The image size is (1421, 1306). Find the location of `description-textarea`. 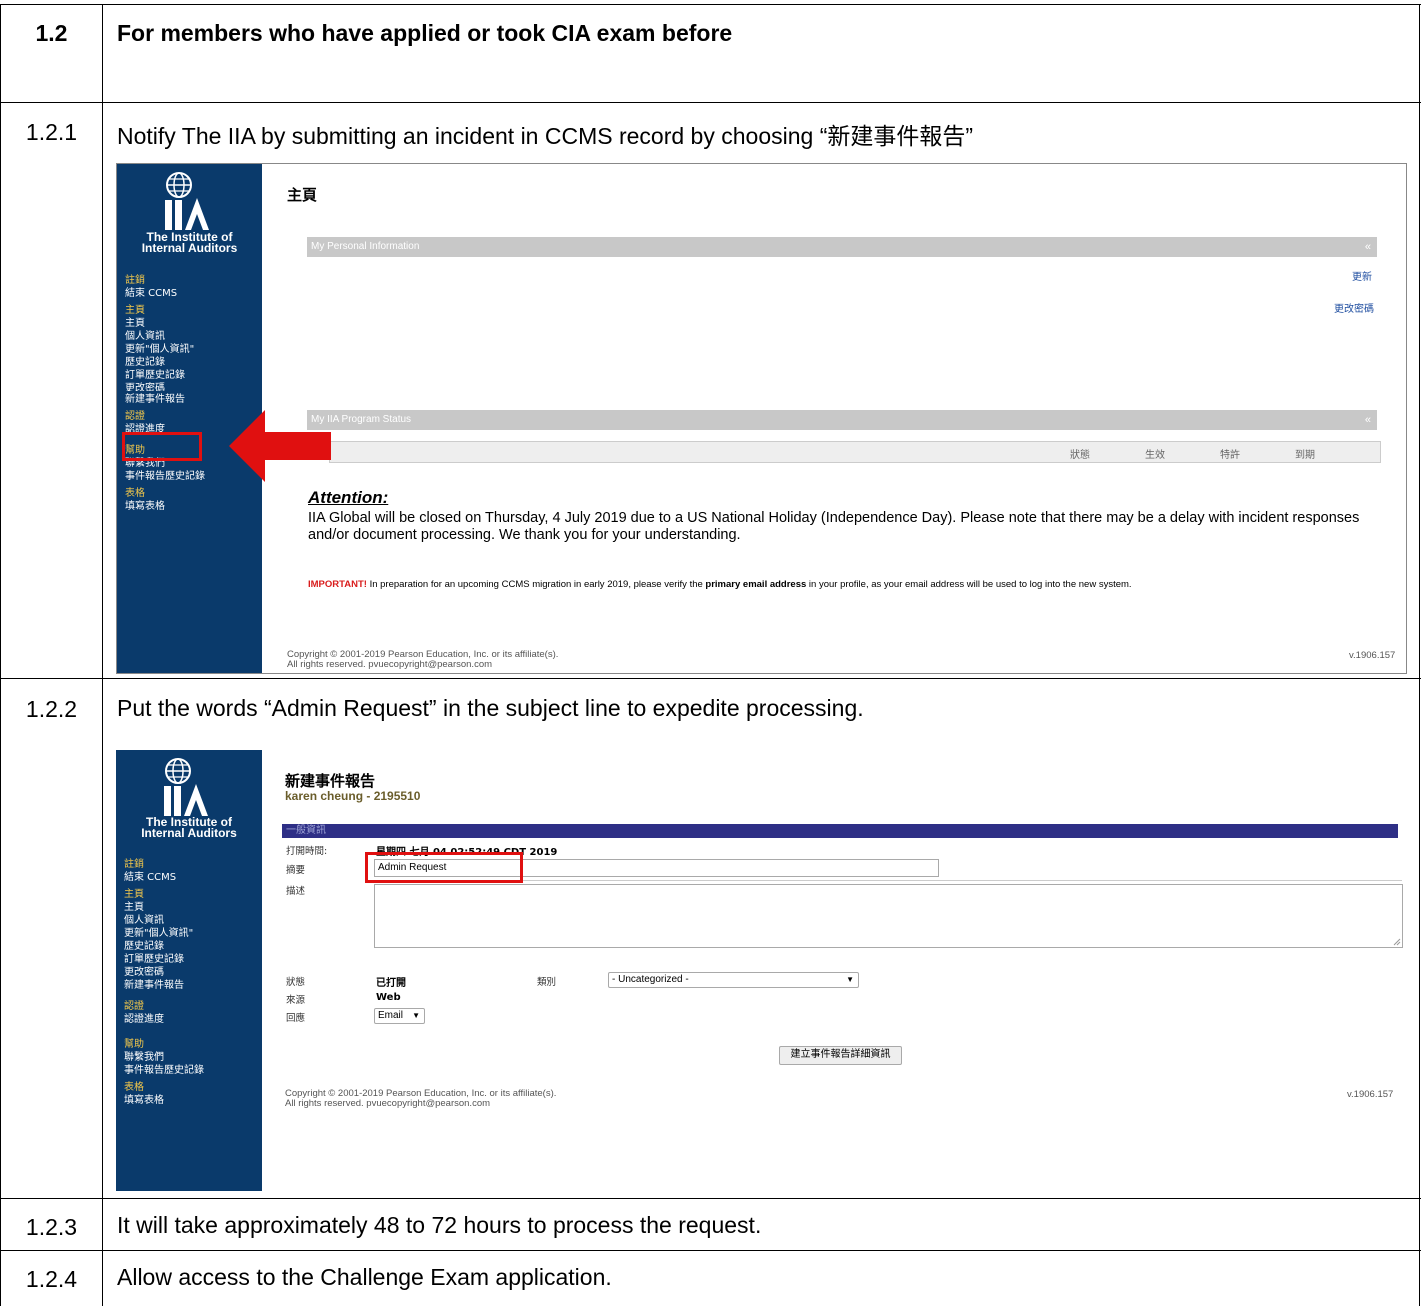

description-textarea is located at coordinates (888, 916).